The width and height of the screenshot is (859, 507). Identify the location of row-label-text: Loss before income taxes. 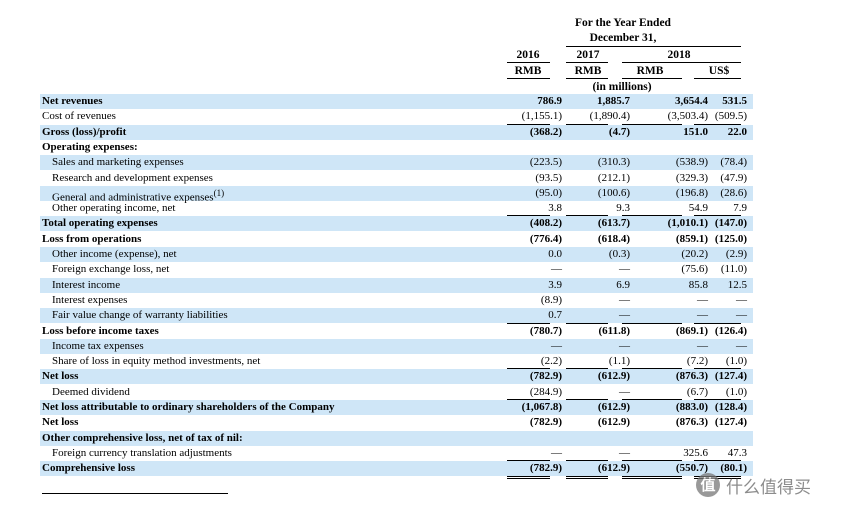
(100, 330).